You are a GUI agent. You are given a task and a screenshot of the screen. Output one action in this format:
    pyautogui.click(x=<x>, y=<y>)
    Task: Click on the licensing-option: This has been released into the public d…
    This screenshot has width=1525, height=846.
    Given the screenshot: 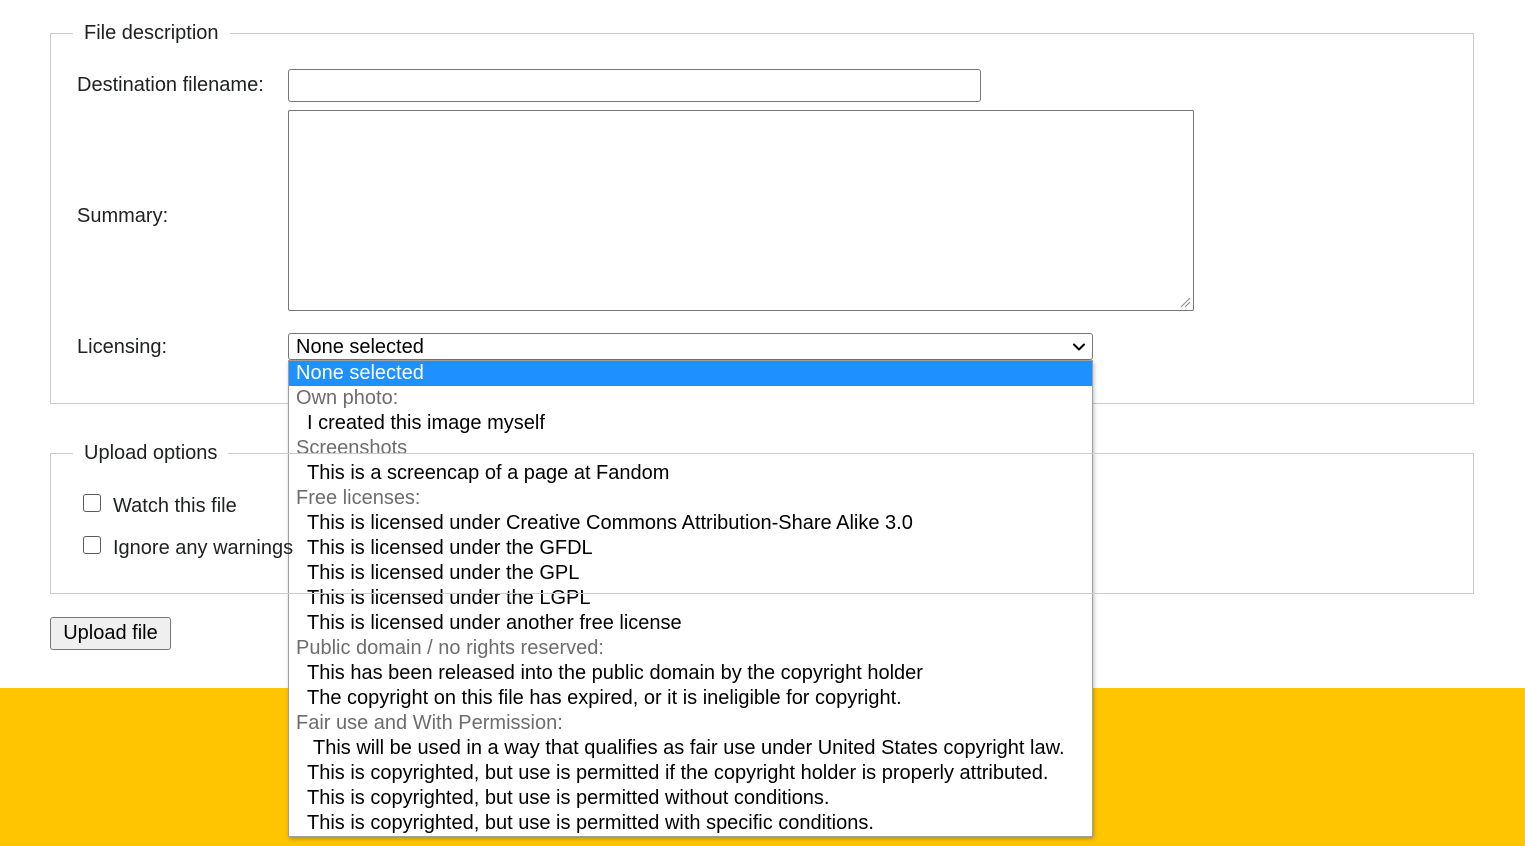 What is the action you would take?
    pyautogui.click(x=690, y=673)
    